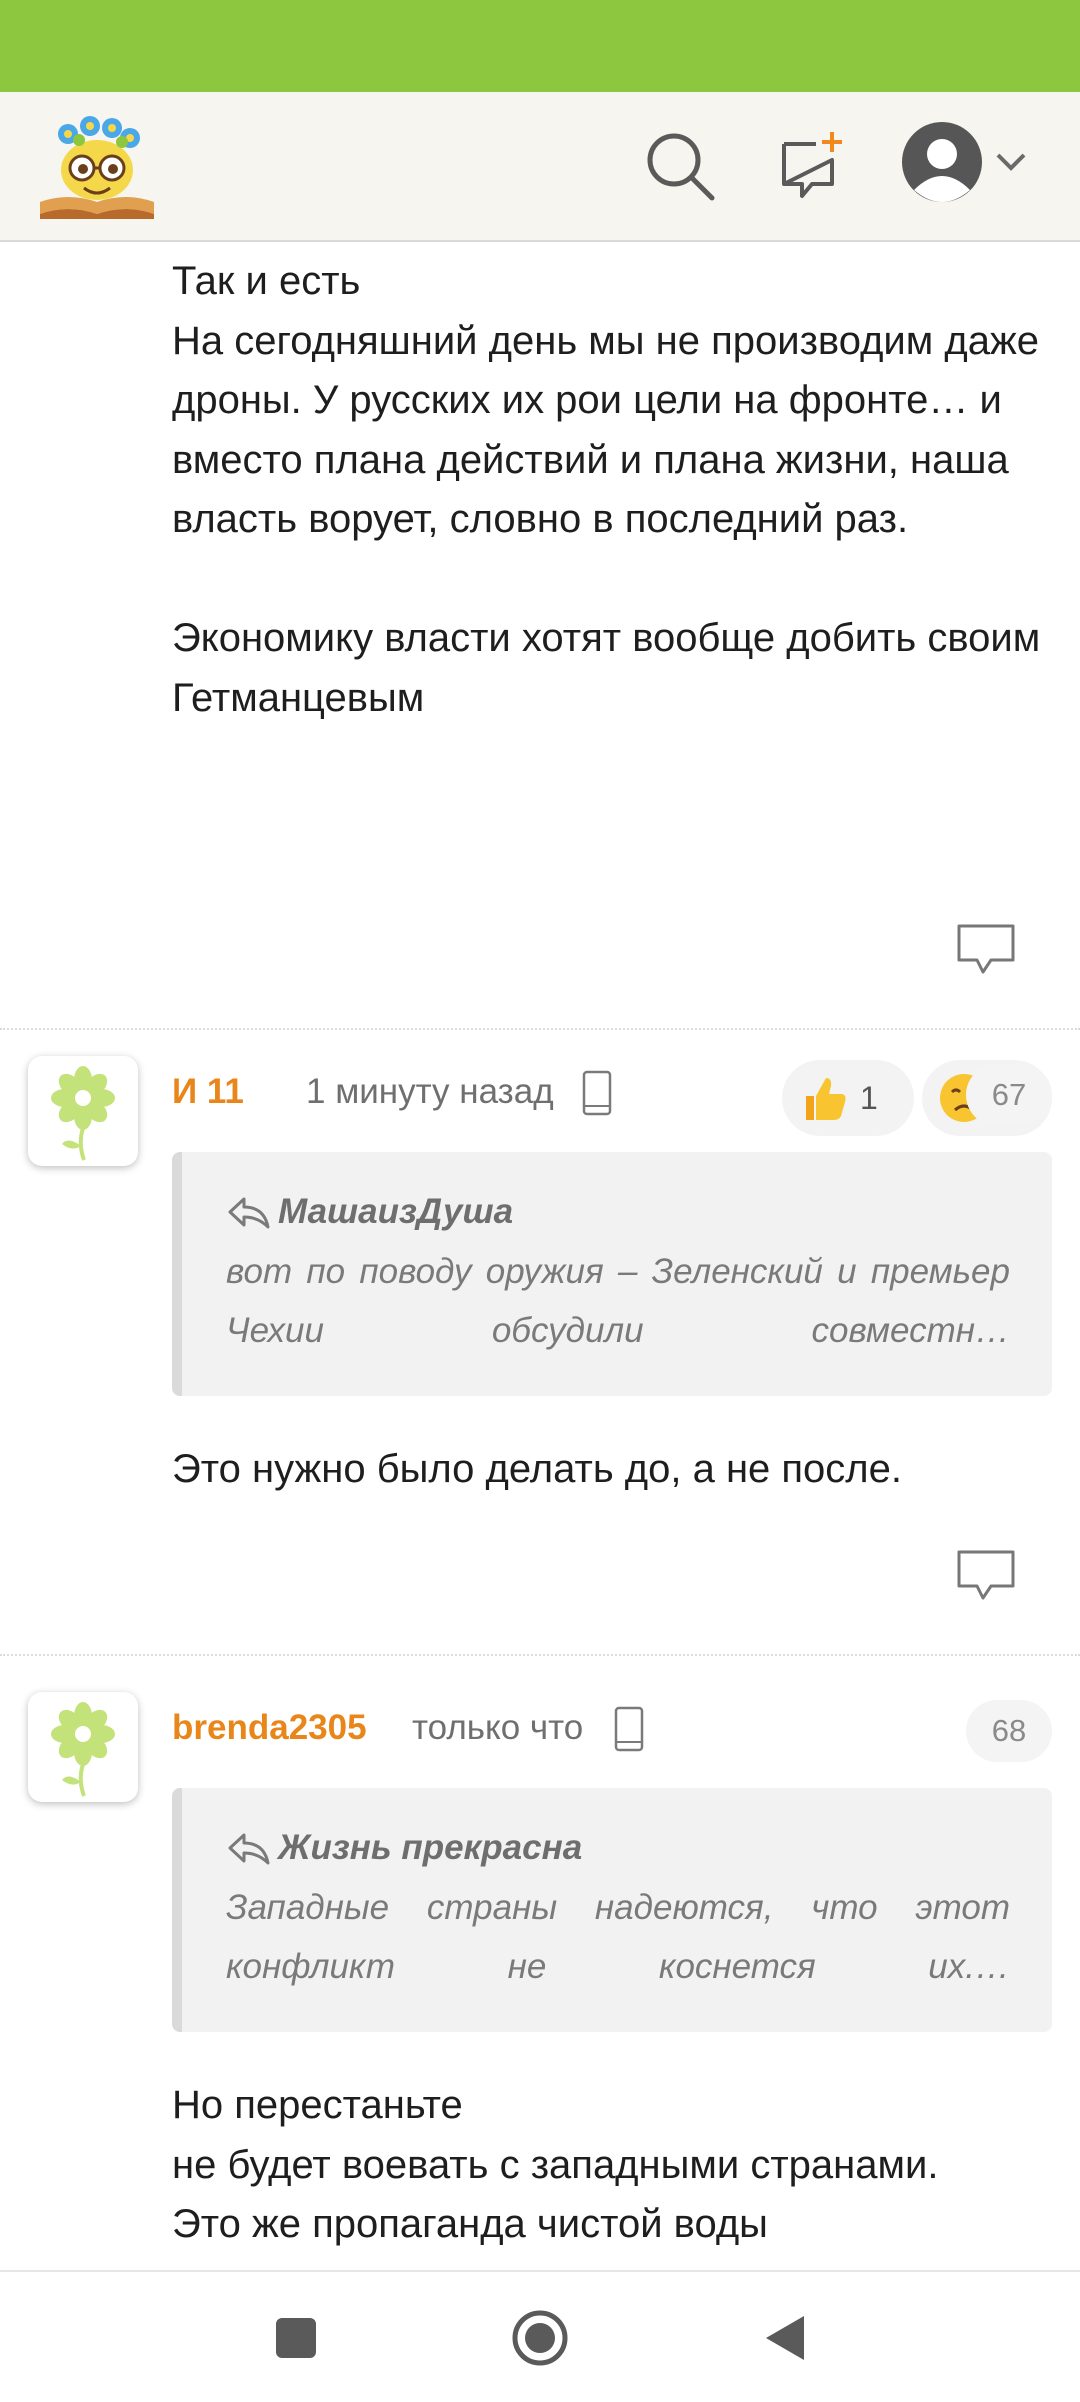 The width and height of the screenshot is (1080, 2402). Describe the element at coordinates (812, 166) in the screenshot. I see `new-post-icon` at that location.